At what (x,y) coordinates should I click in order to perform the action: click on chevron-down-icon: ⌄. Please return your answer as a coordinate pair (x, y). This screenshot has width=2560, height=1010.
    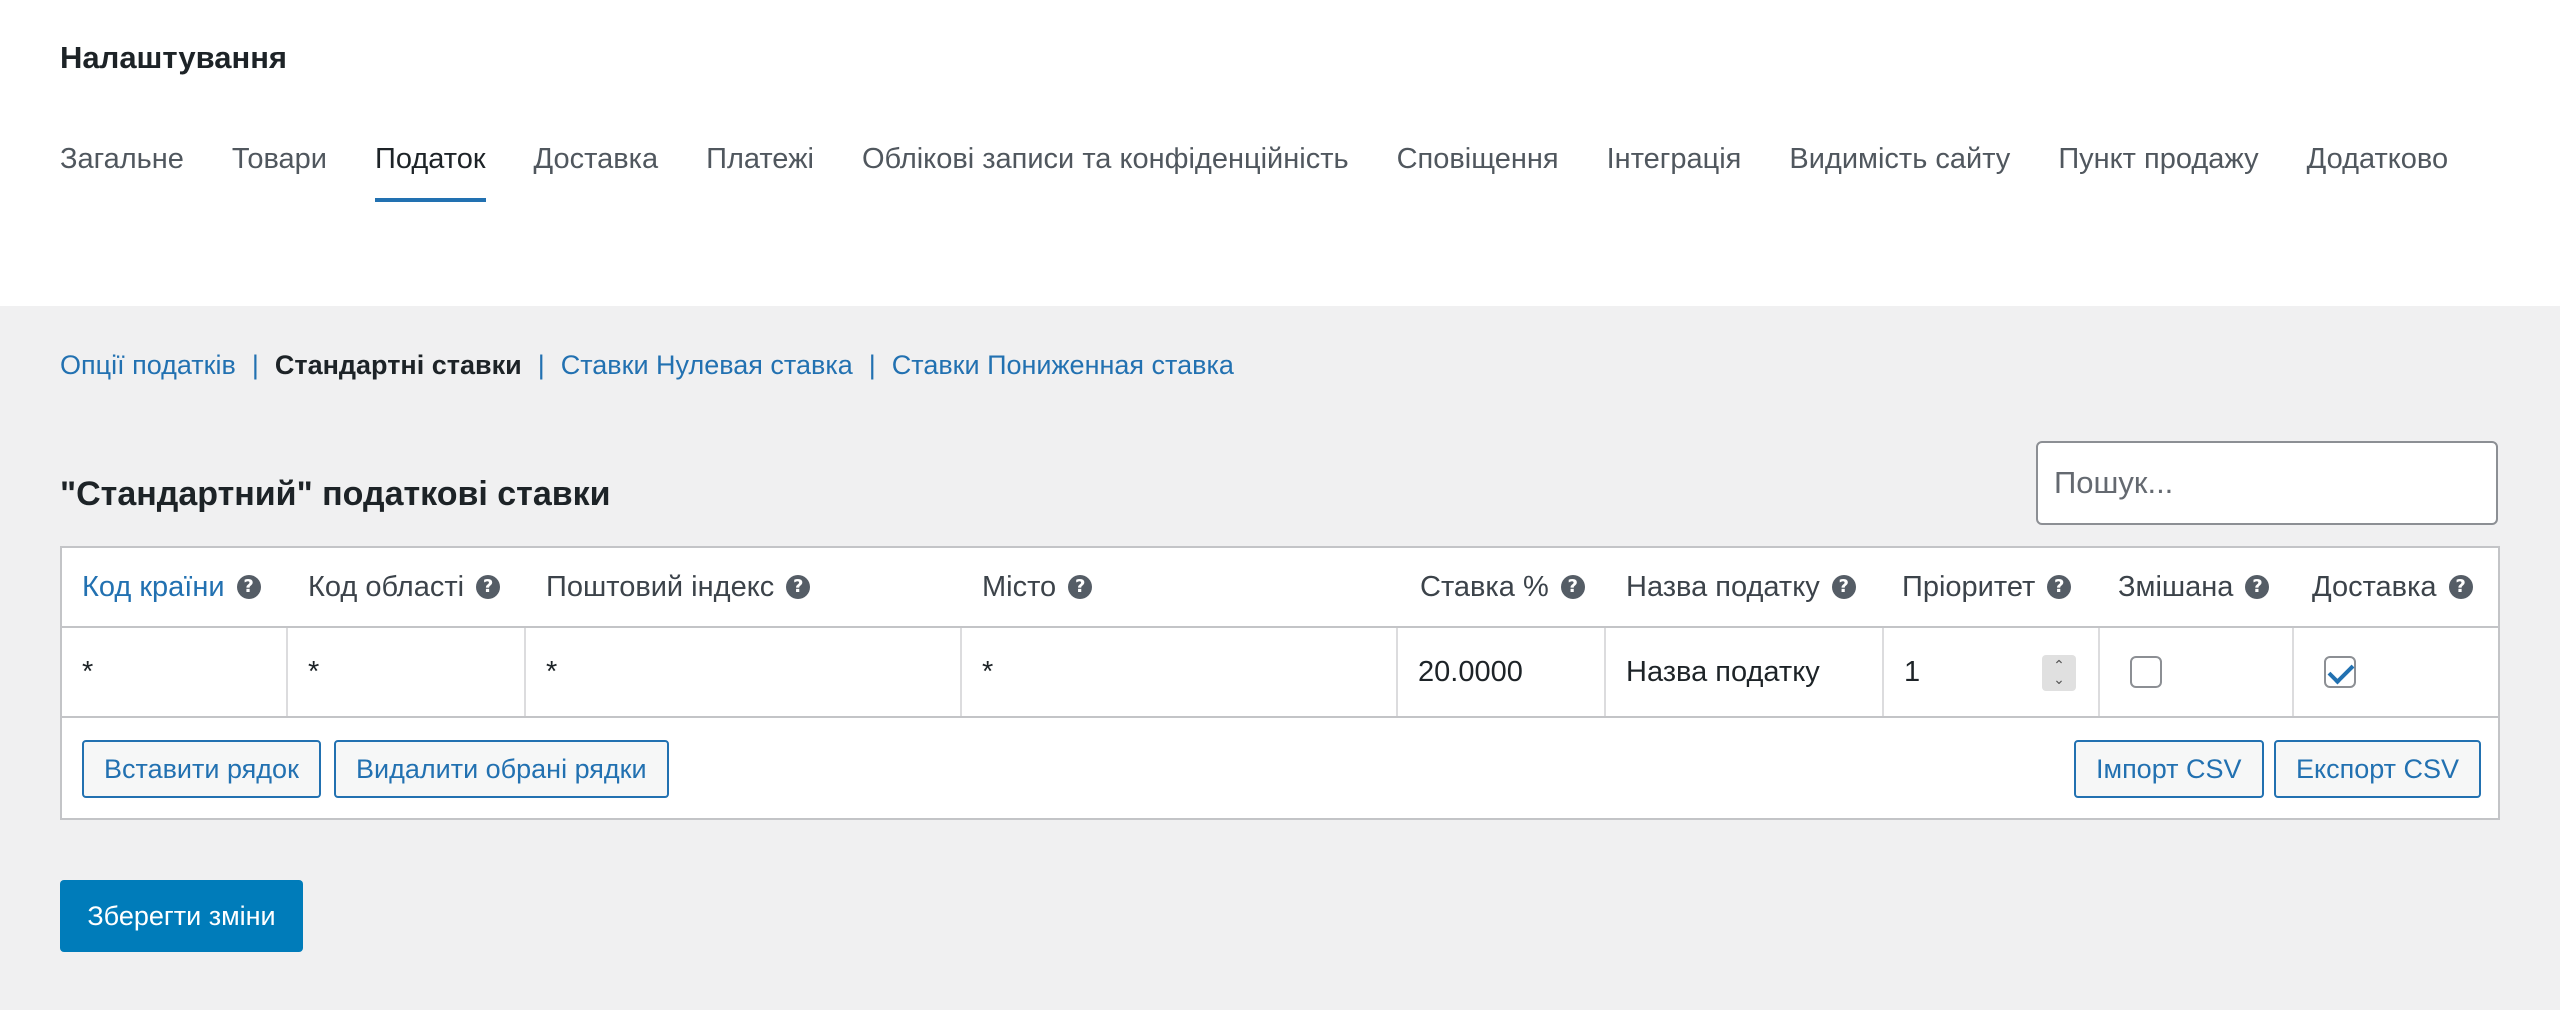
    Looking at the image, I should click on (2059, 680).